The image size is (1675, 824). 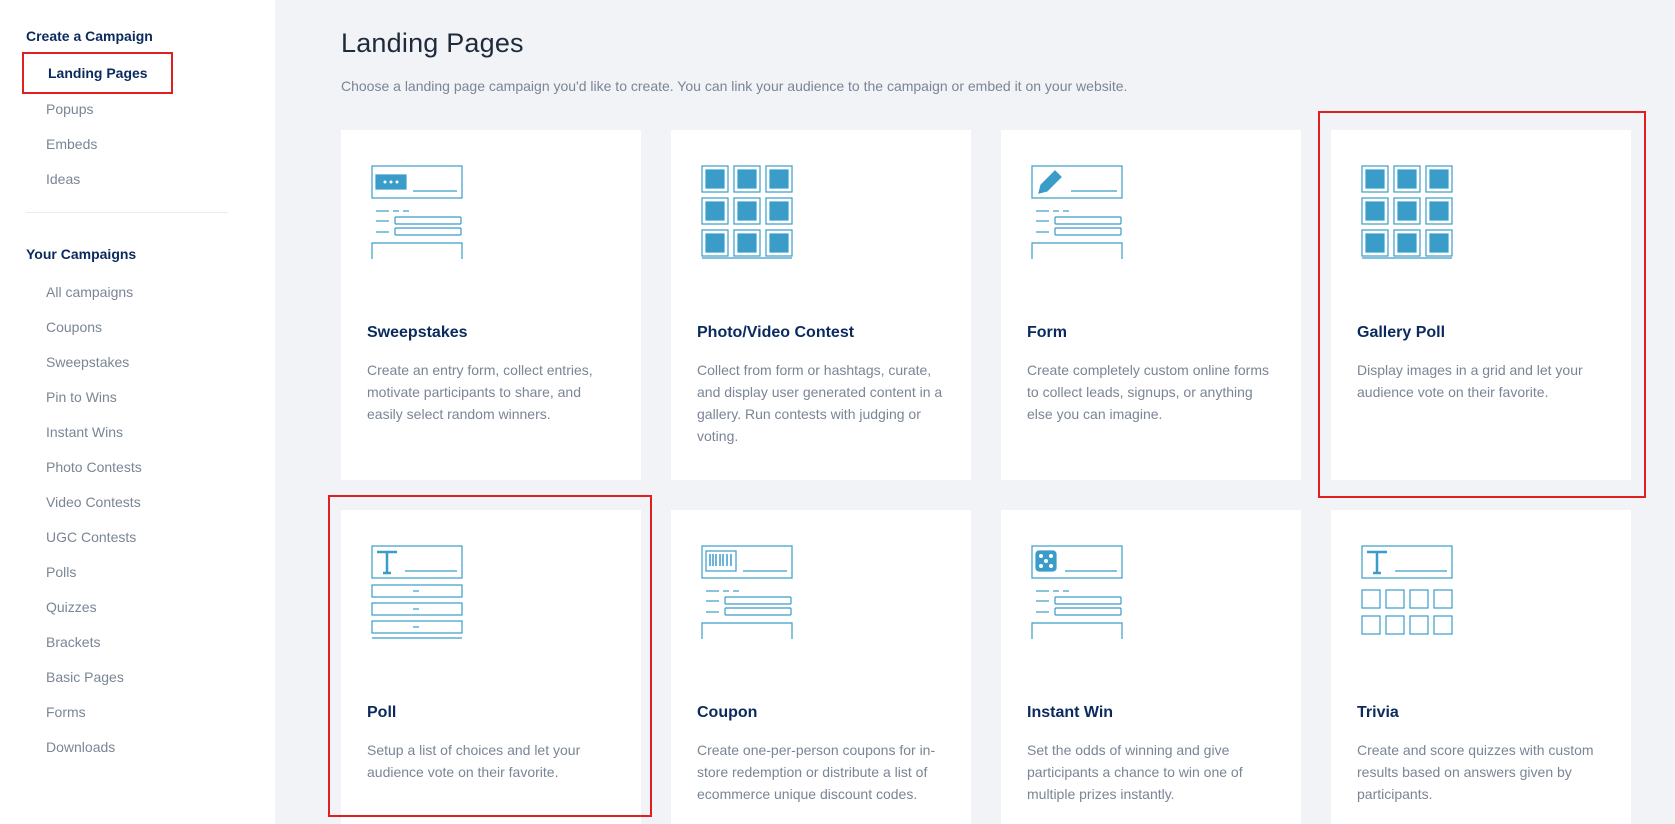 I want to click on card-title: Gallery Poll, so click(x=1401, y=332).